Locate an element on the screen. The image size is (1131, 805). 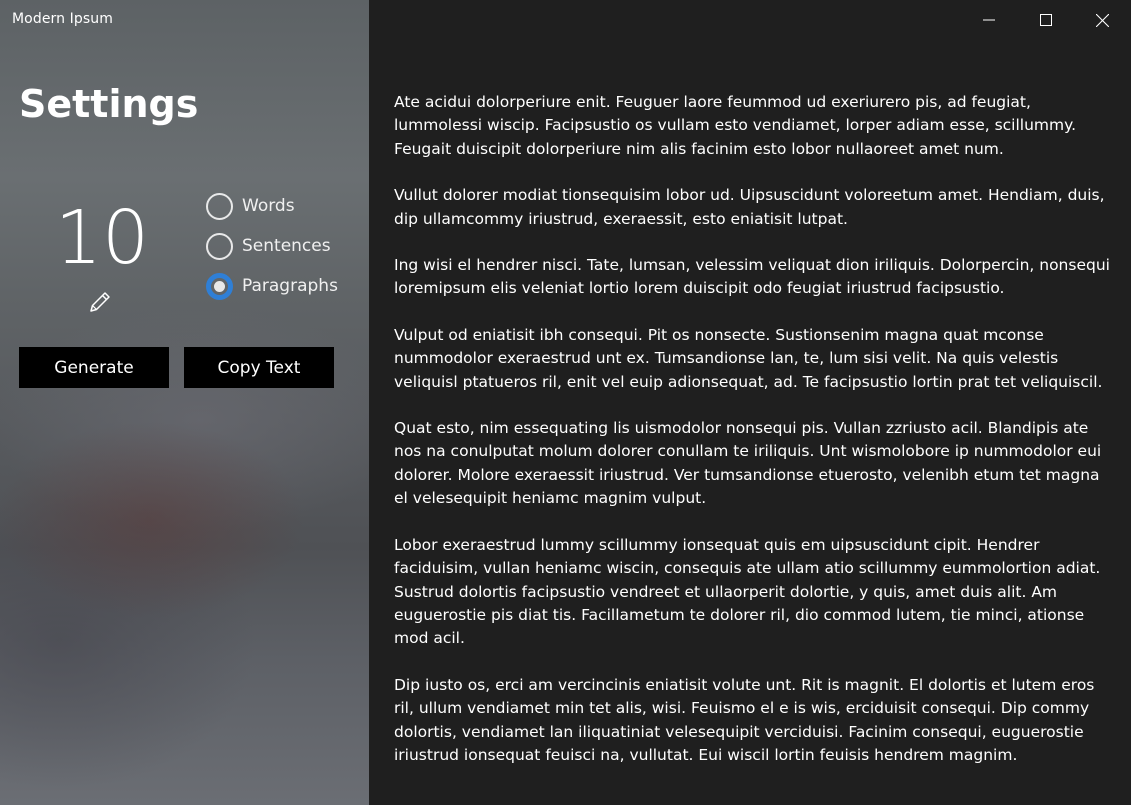
radio-sentences: Sentences is located at coordinates (272, 246).